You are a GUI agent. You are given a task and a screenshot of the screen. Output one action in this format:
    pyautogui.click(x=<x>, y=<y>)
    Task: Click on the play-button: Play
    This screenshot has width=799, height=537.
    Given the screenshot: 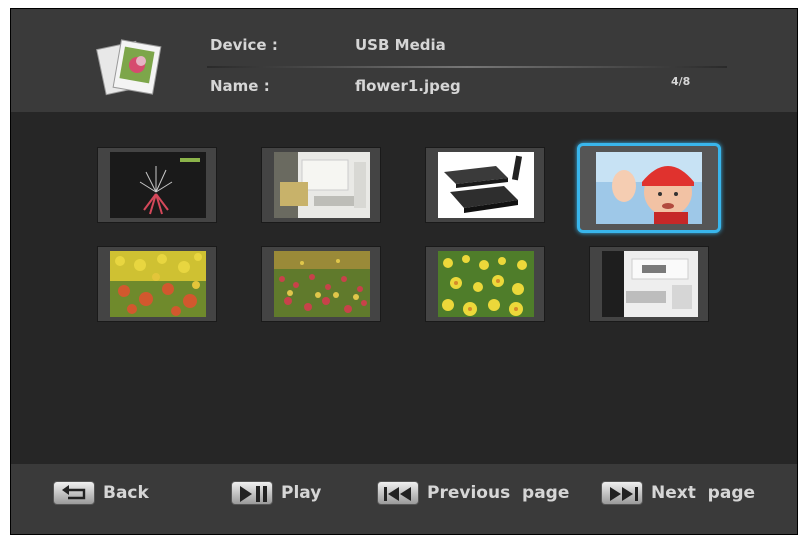 What is the action you would take?
    pyautogui.click(x=276, y=493)
    